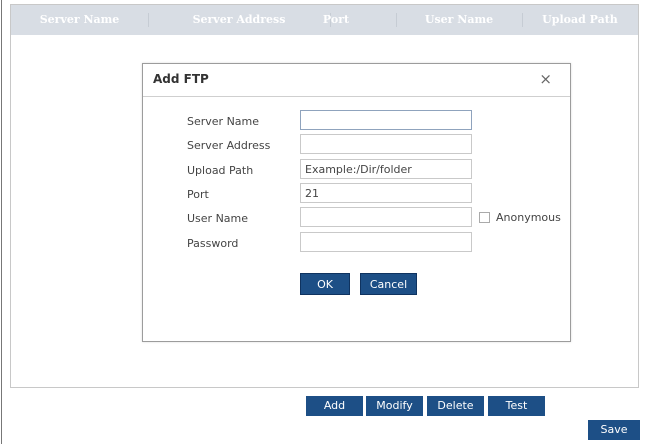  Describe the element at coordinates (545, 79) in the screenshot. I see `close-icon: ×` at that location.